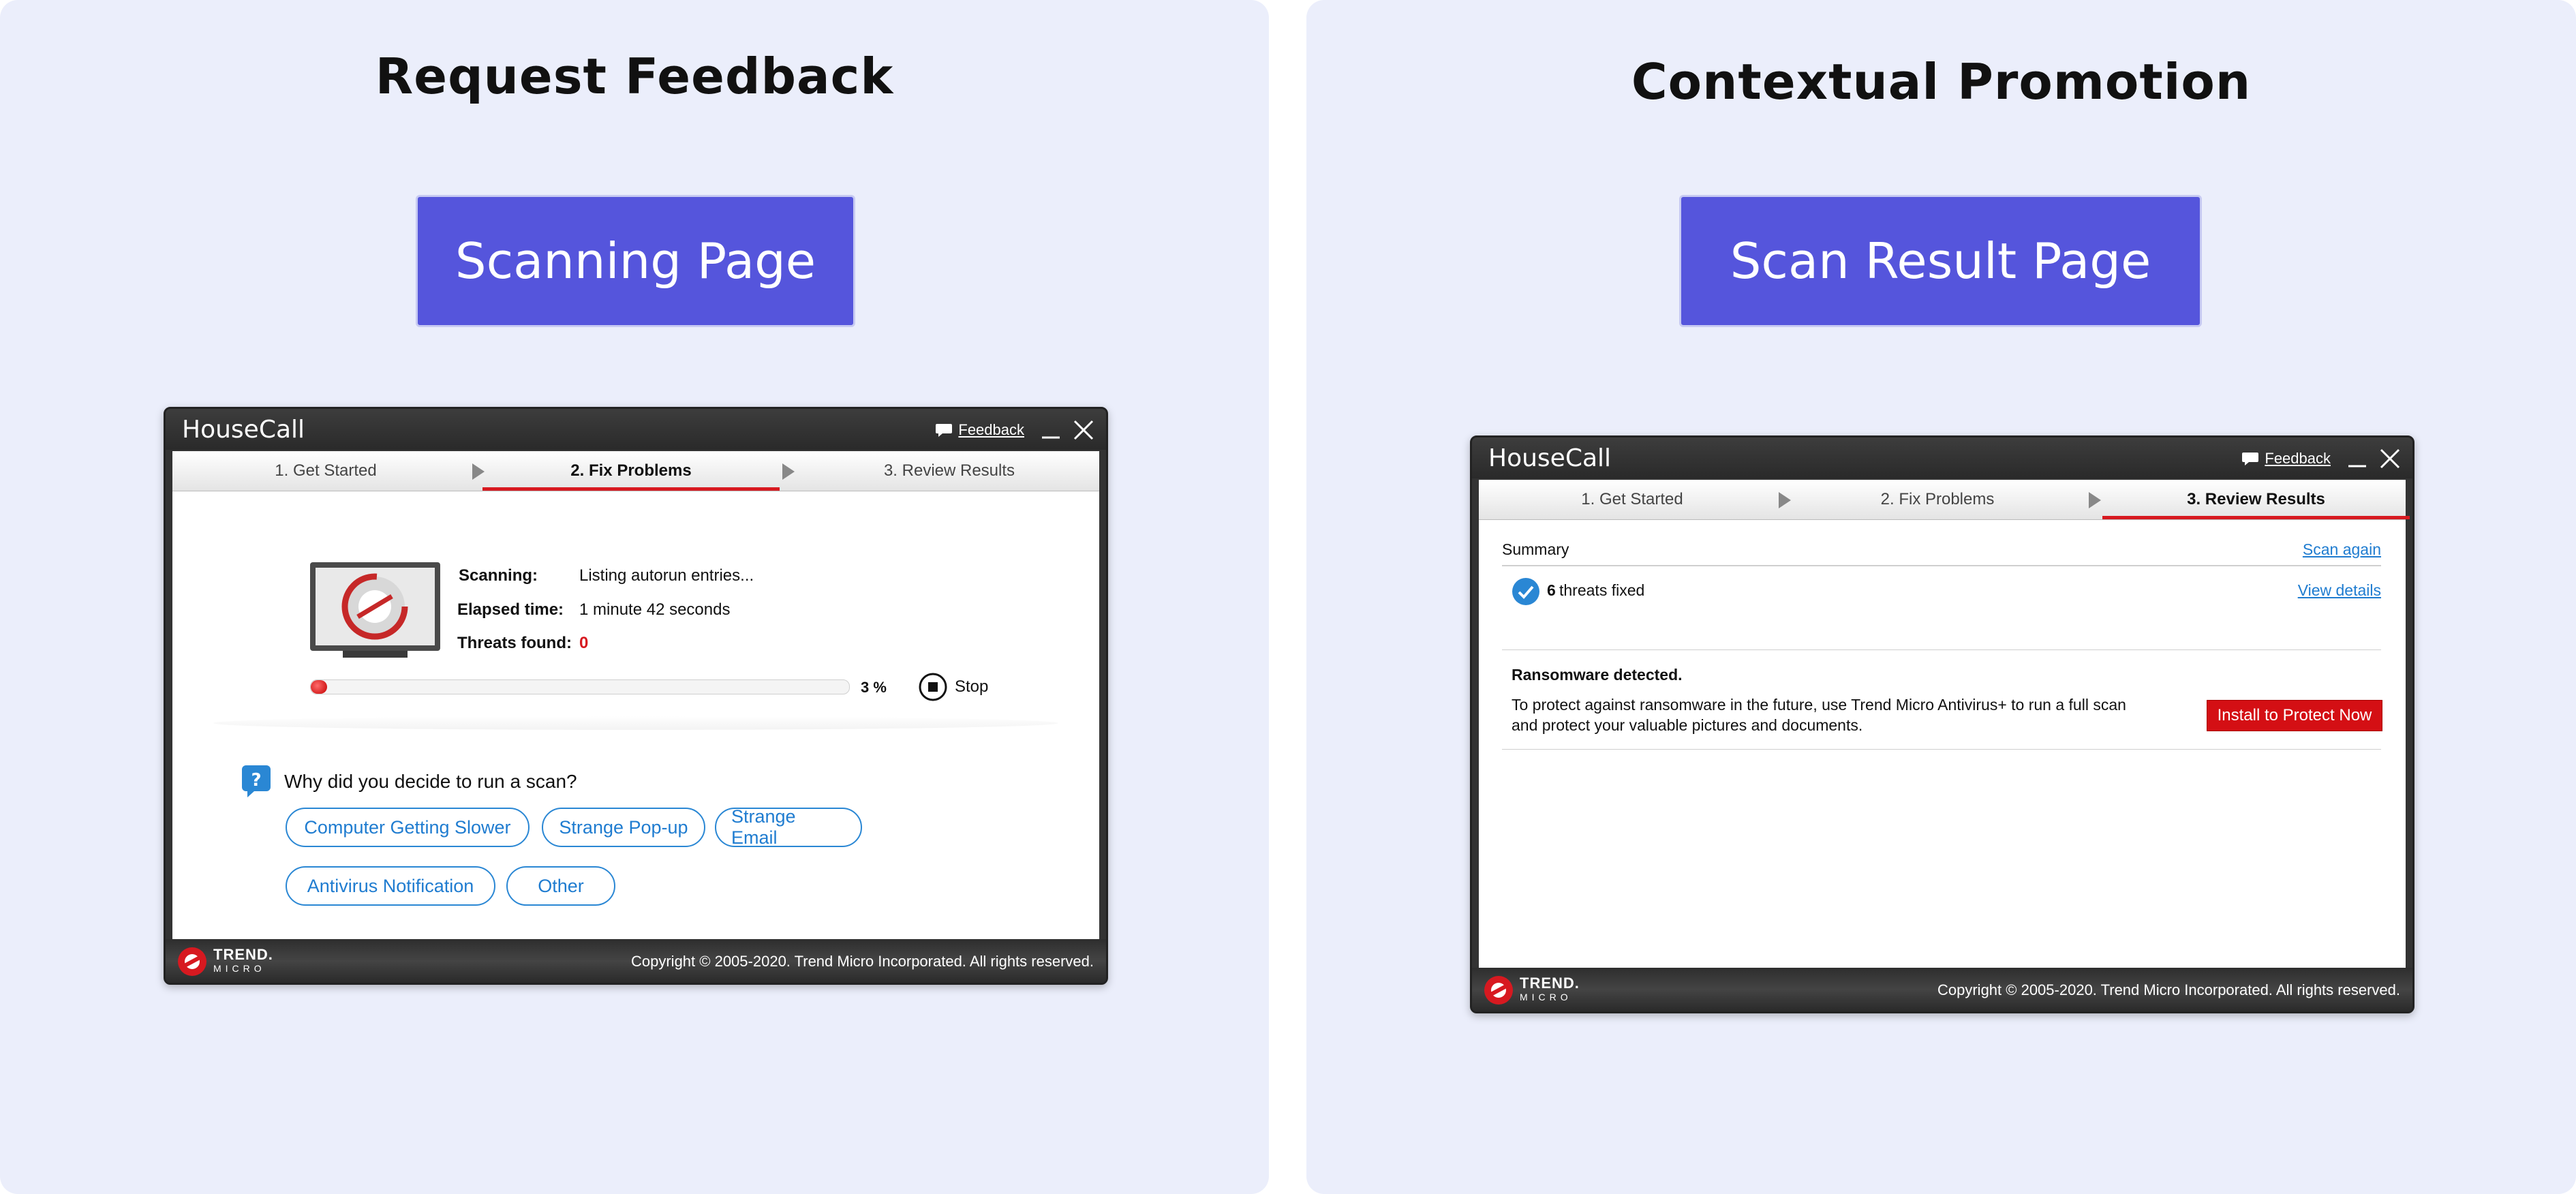  What do you see at coordinates (375, 610) in the screenshot?
I see `monitor-scan-icon` at bounding box center [375, 610].